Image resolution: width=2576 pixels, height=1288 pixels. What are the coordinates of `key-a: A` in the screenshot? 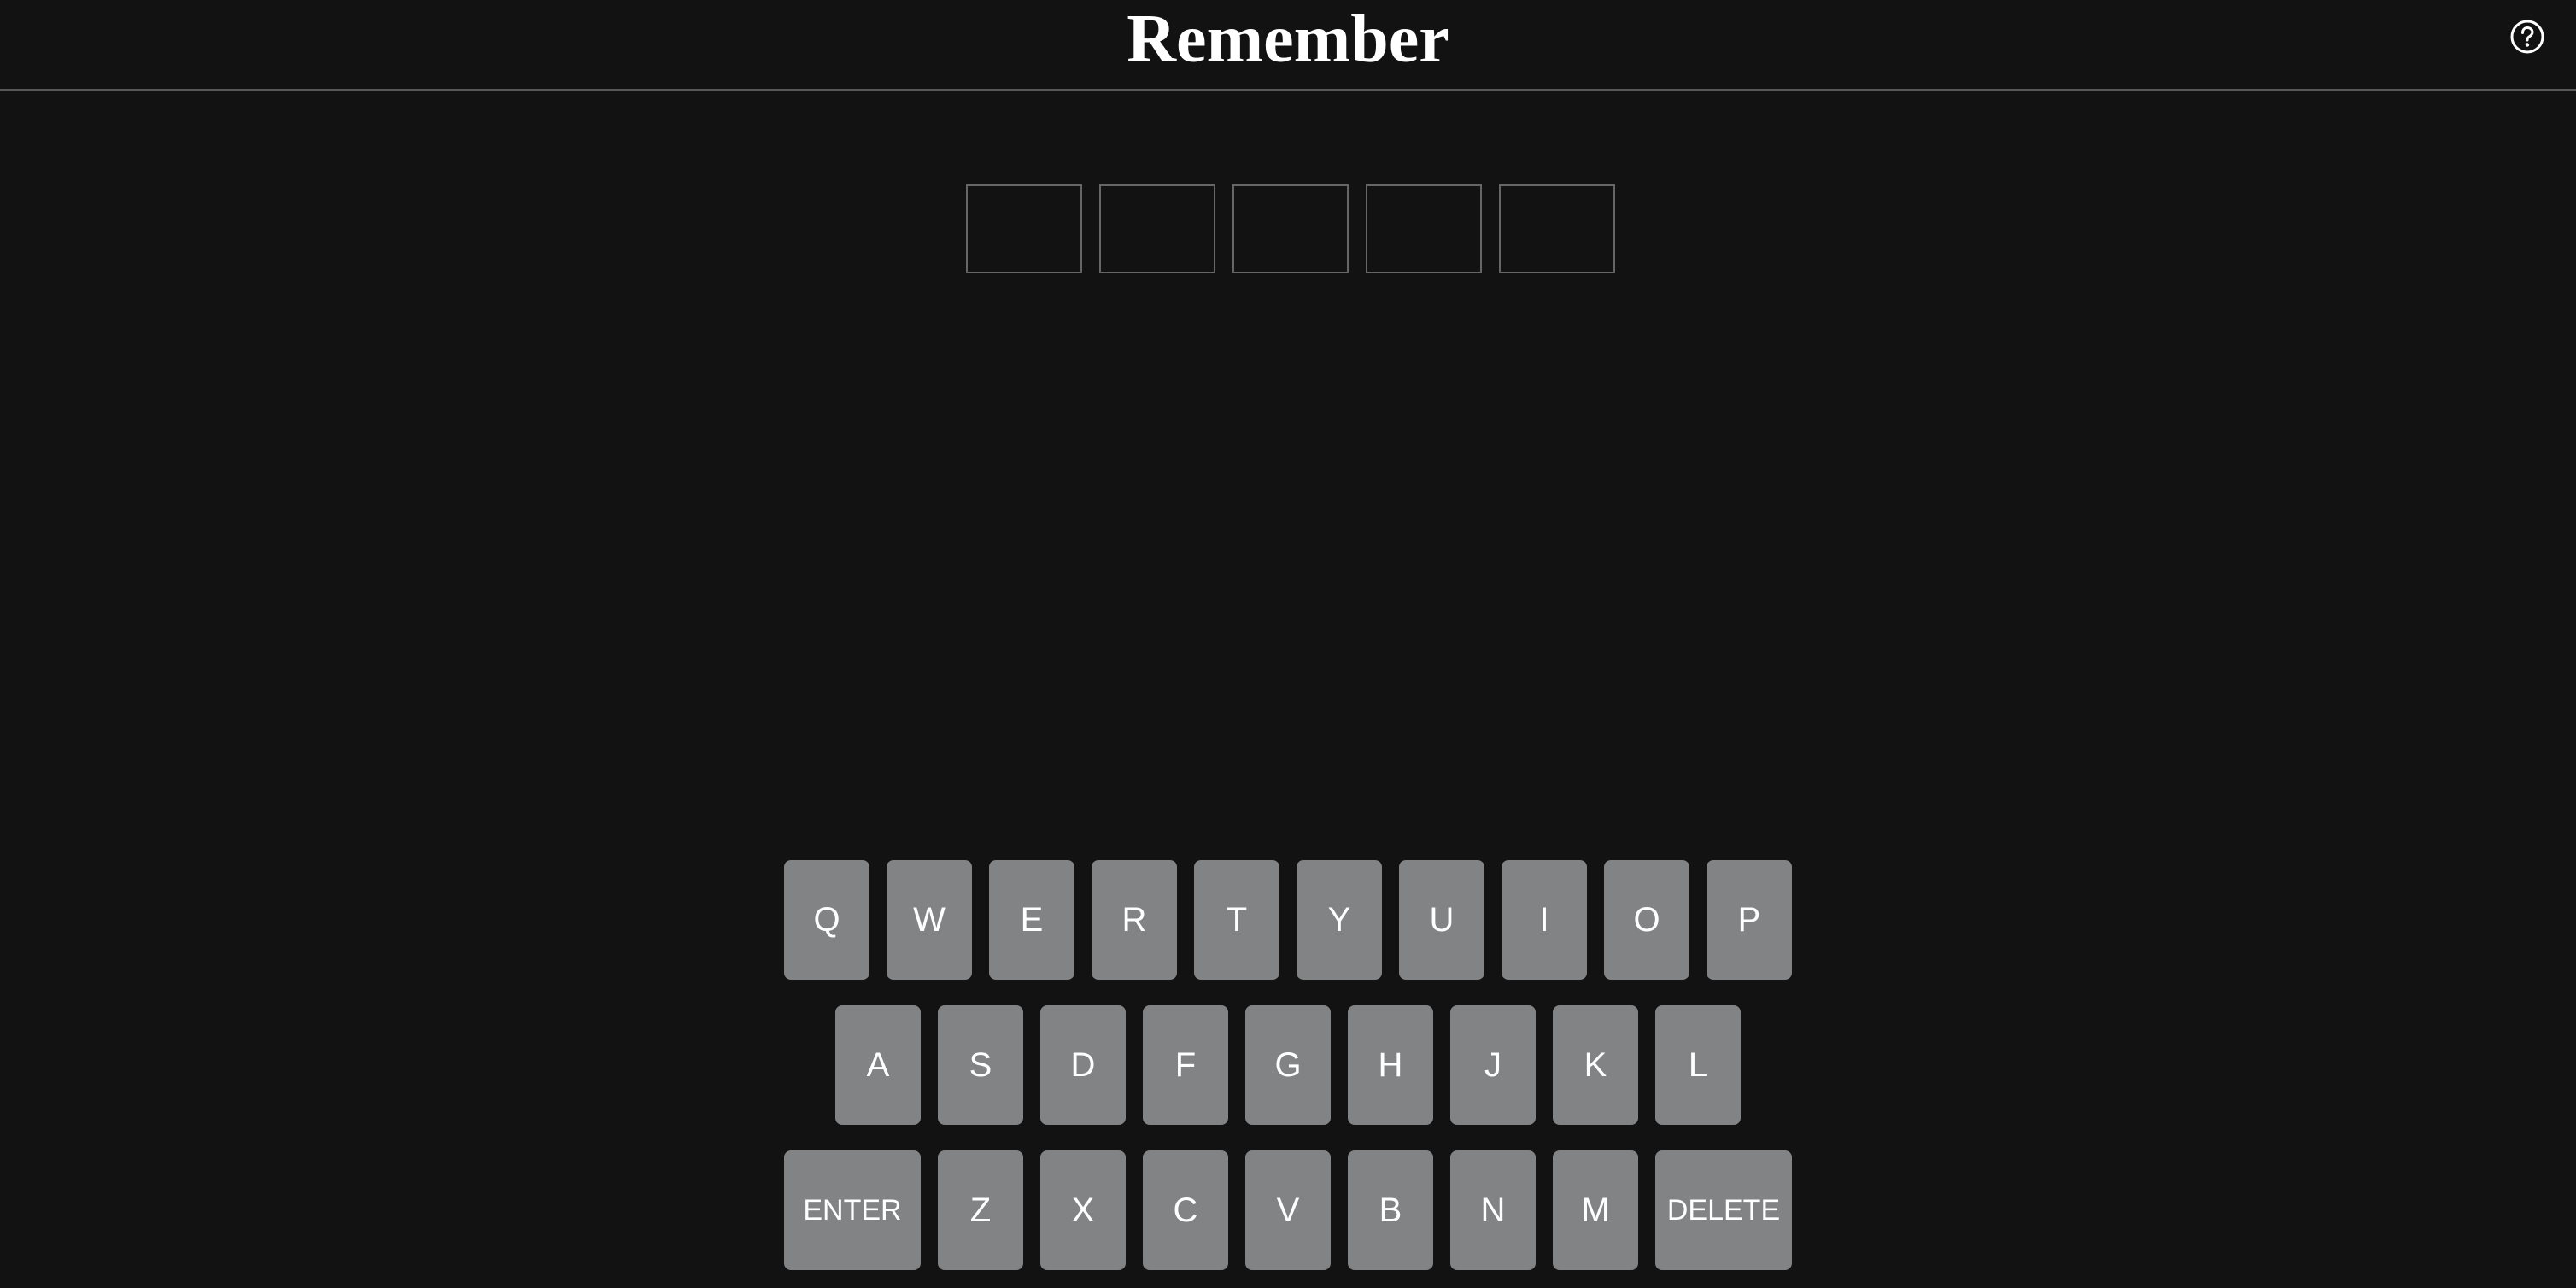 It's located at (878, 1065).